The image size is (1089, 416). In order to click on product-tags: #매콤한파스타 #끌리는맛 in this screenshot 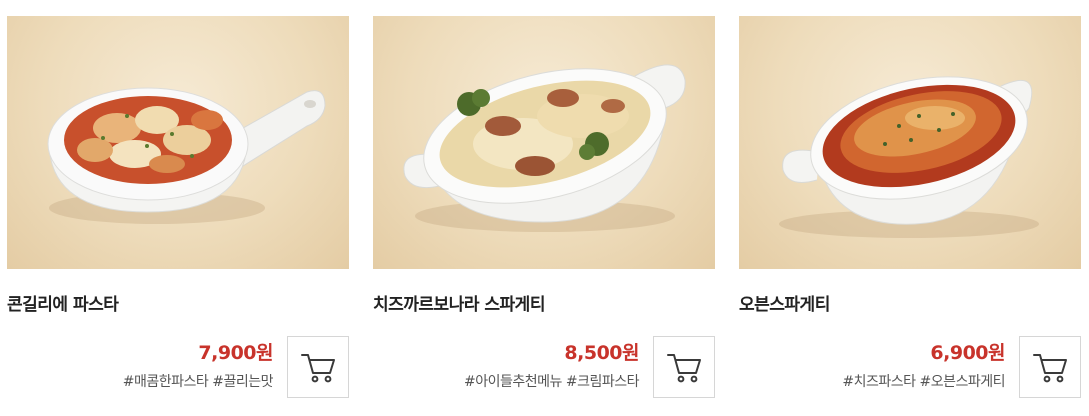, I will do `click(198, 382)`.